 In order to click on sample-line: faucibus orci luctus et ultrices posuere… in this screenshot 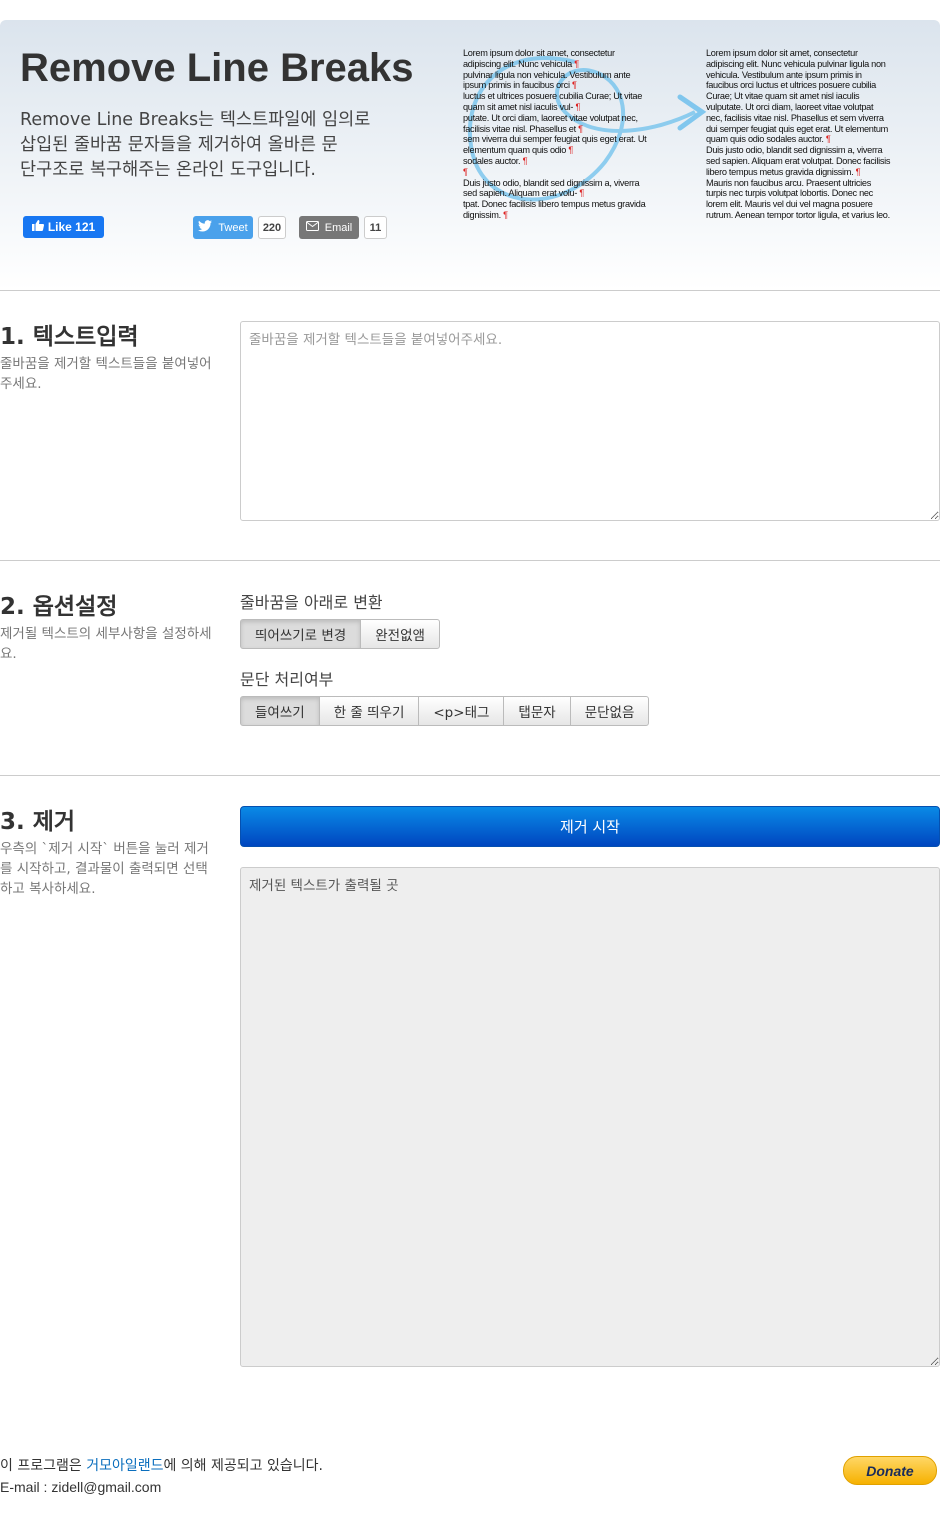, I will do `click(791, 85)`.